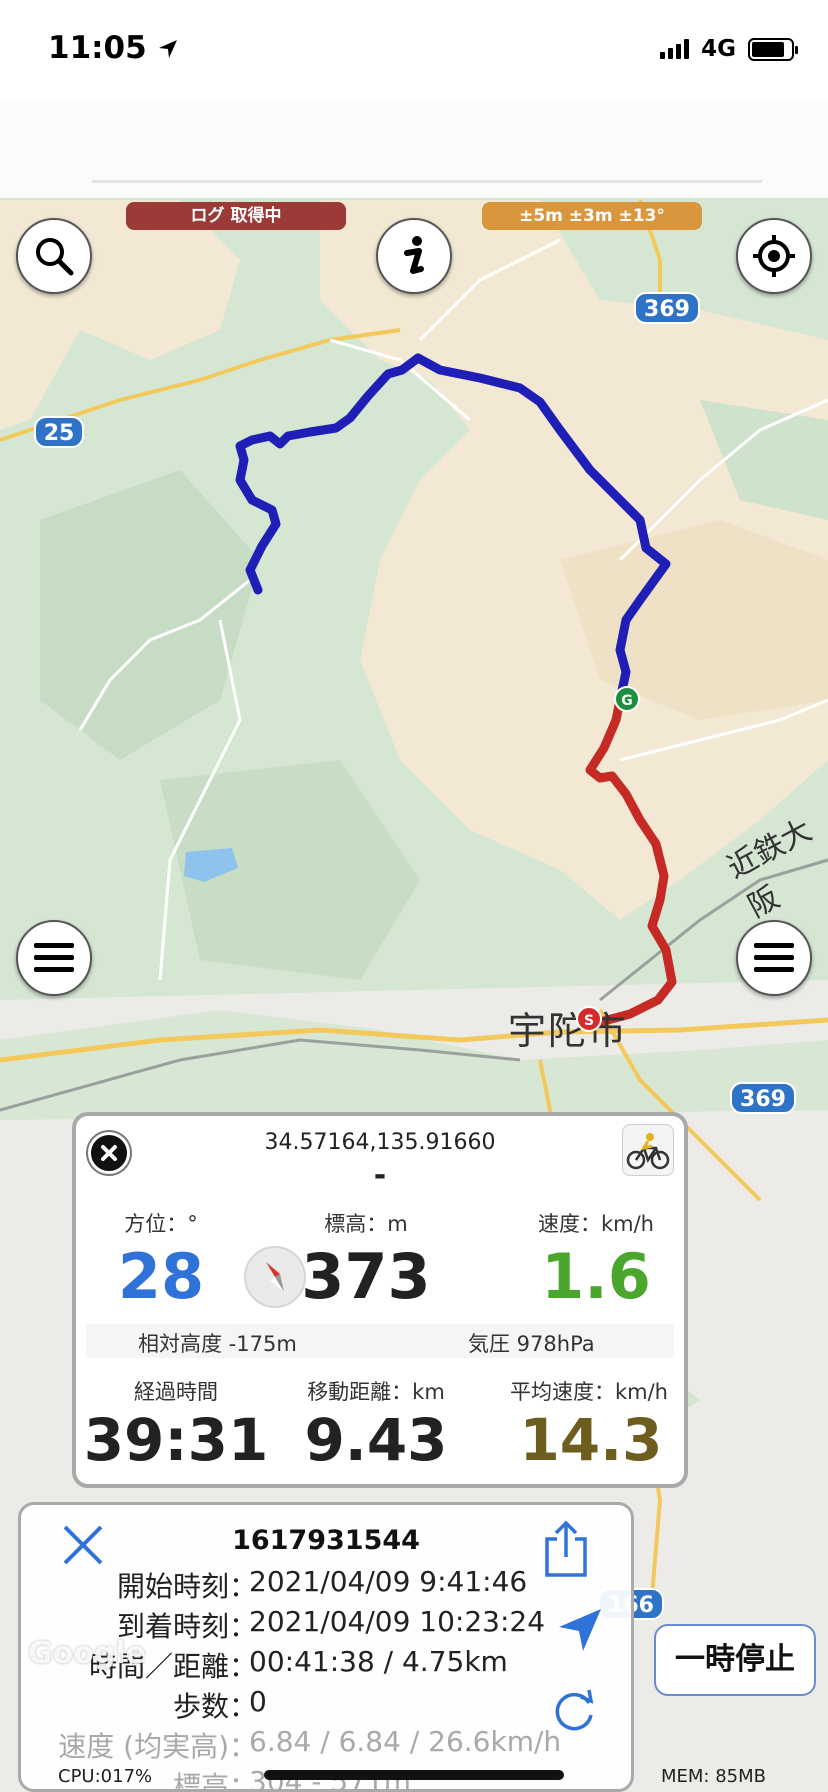 The width and height of the screenshot is (828, 1792). I want to click on info-icon, so click(414, 255).